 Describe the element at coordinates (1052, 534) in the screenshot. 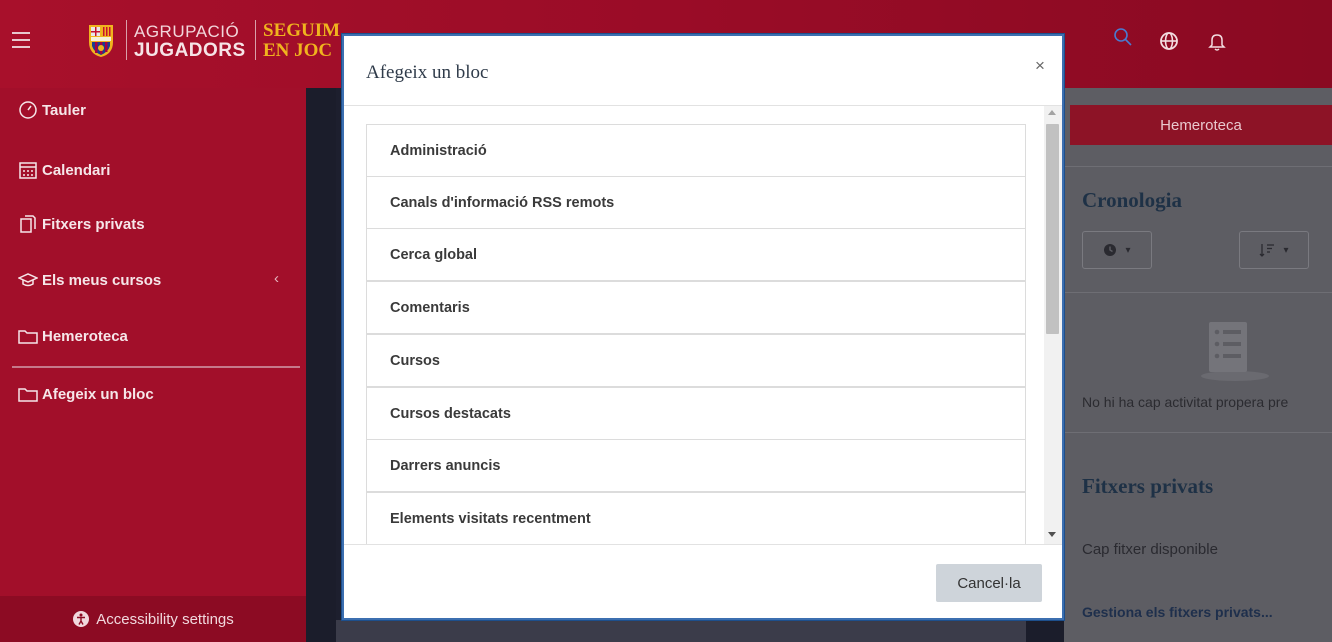

I see `scroll-down-arrow-icon` at that location.